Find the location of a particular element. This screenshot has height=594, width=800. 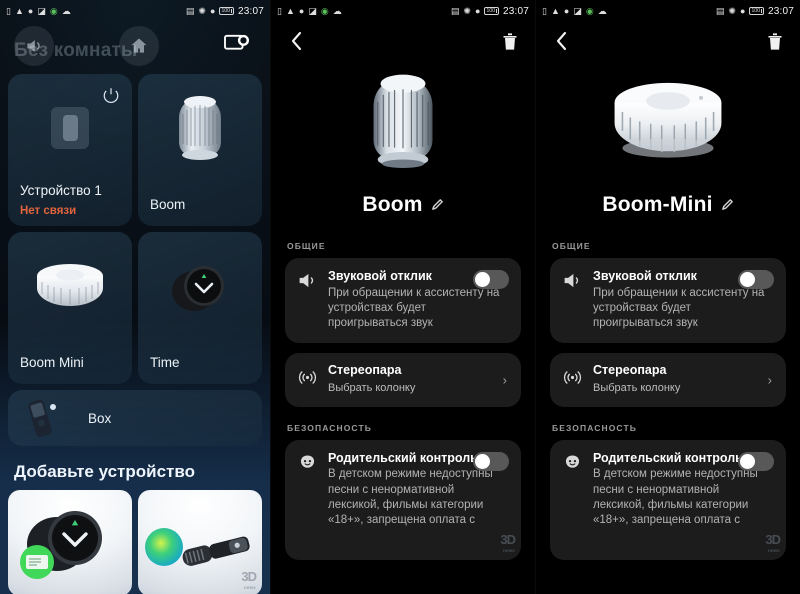

home-chip-icon is located at coordinates (139, 46).